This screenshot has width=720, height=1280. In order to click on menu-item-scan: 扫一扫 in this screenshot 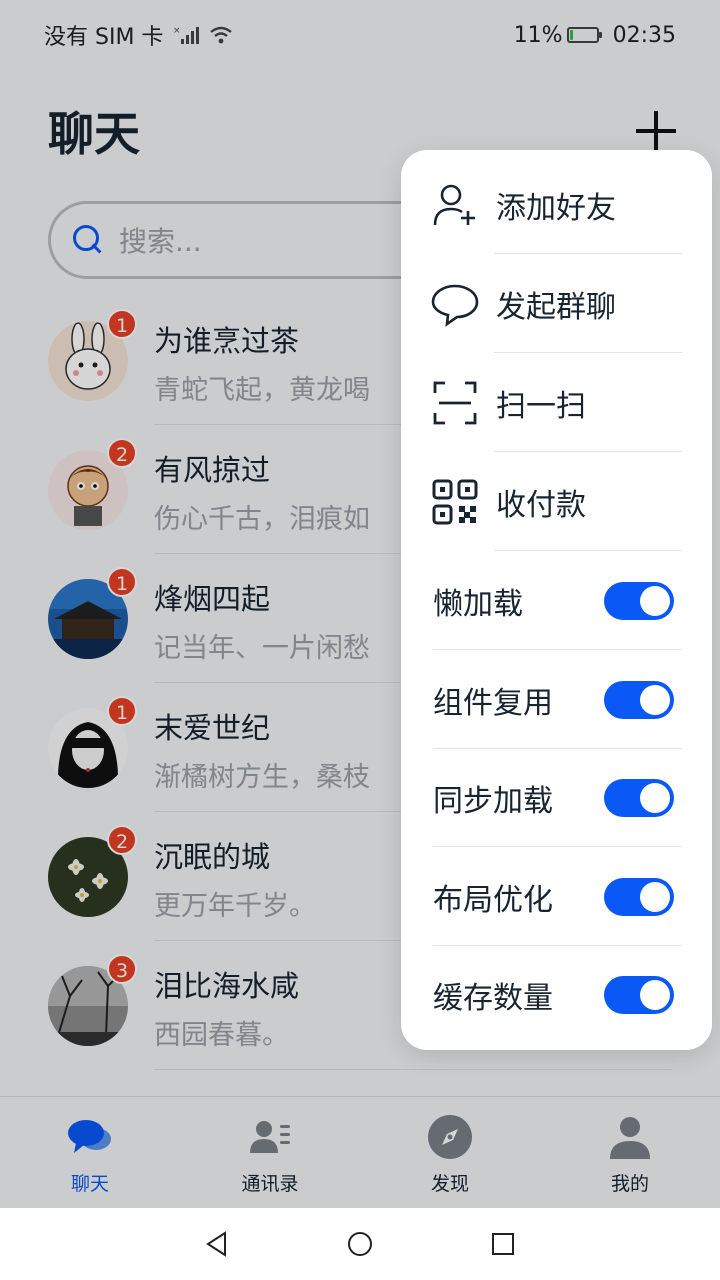, I will do `click(556, 402)`.